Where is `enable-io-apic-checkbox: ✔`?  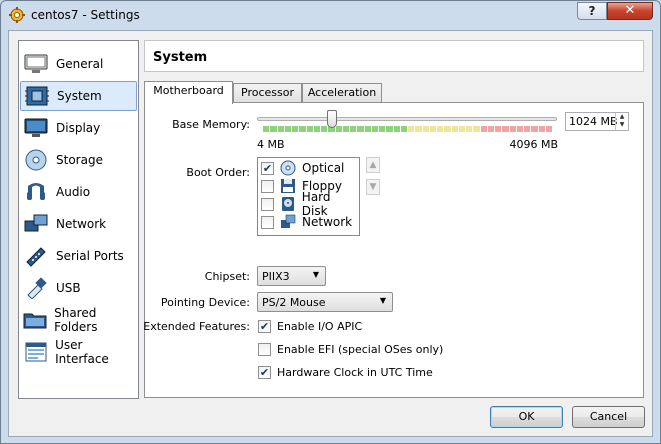
enable-io-apic-checkbox: ✔ is located at coordinates (264, 326).